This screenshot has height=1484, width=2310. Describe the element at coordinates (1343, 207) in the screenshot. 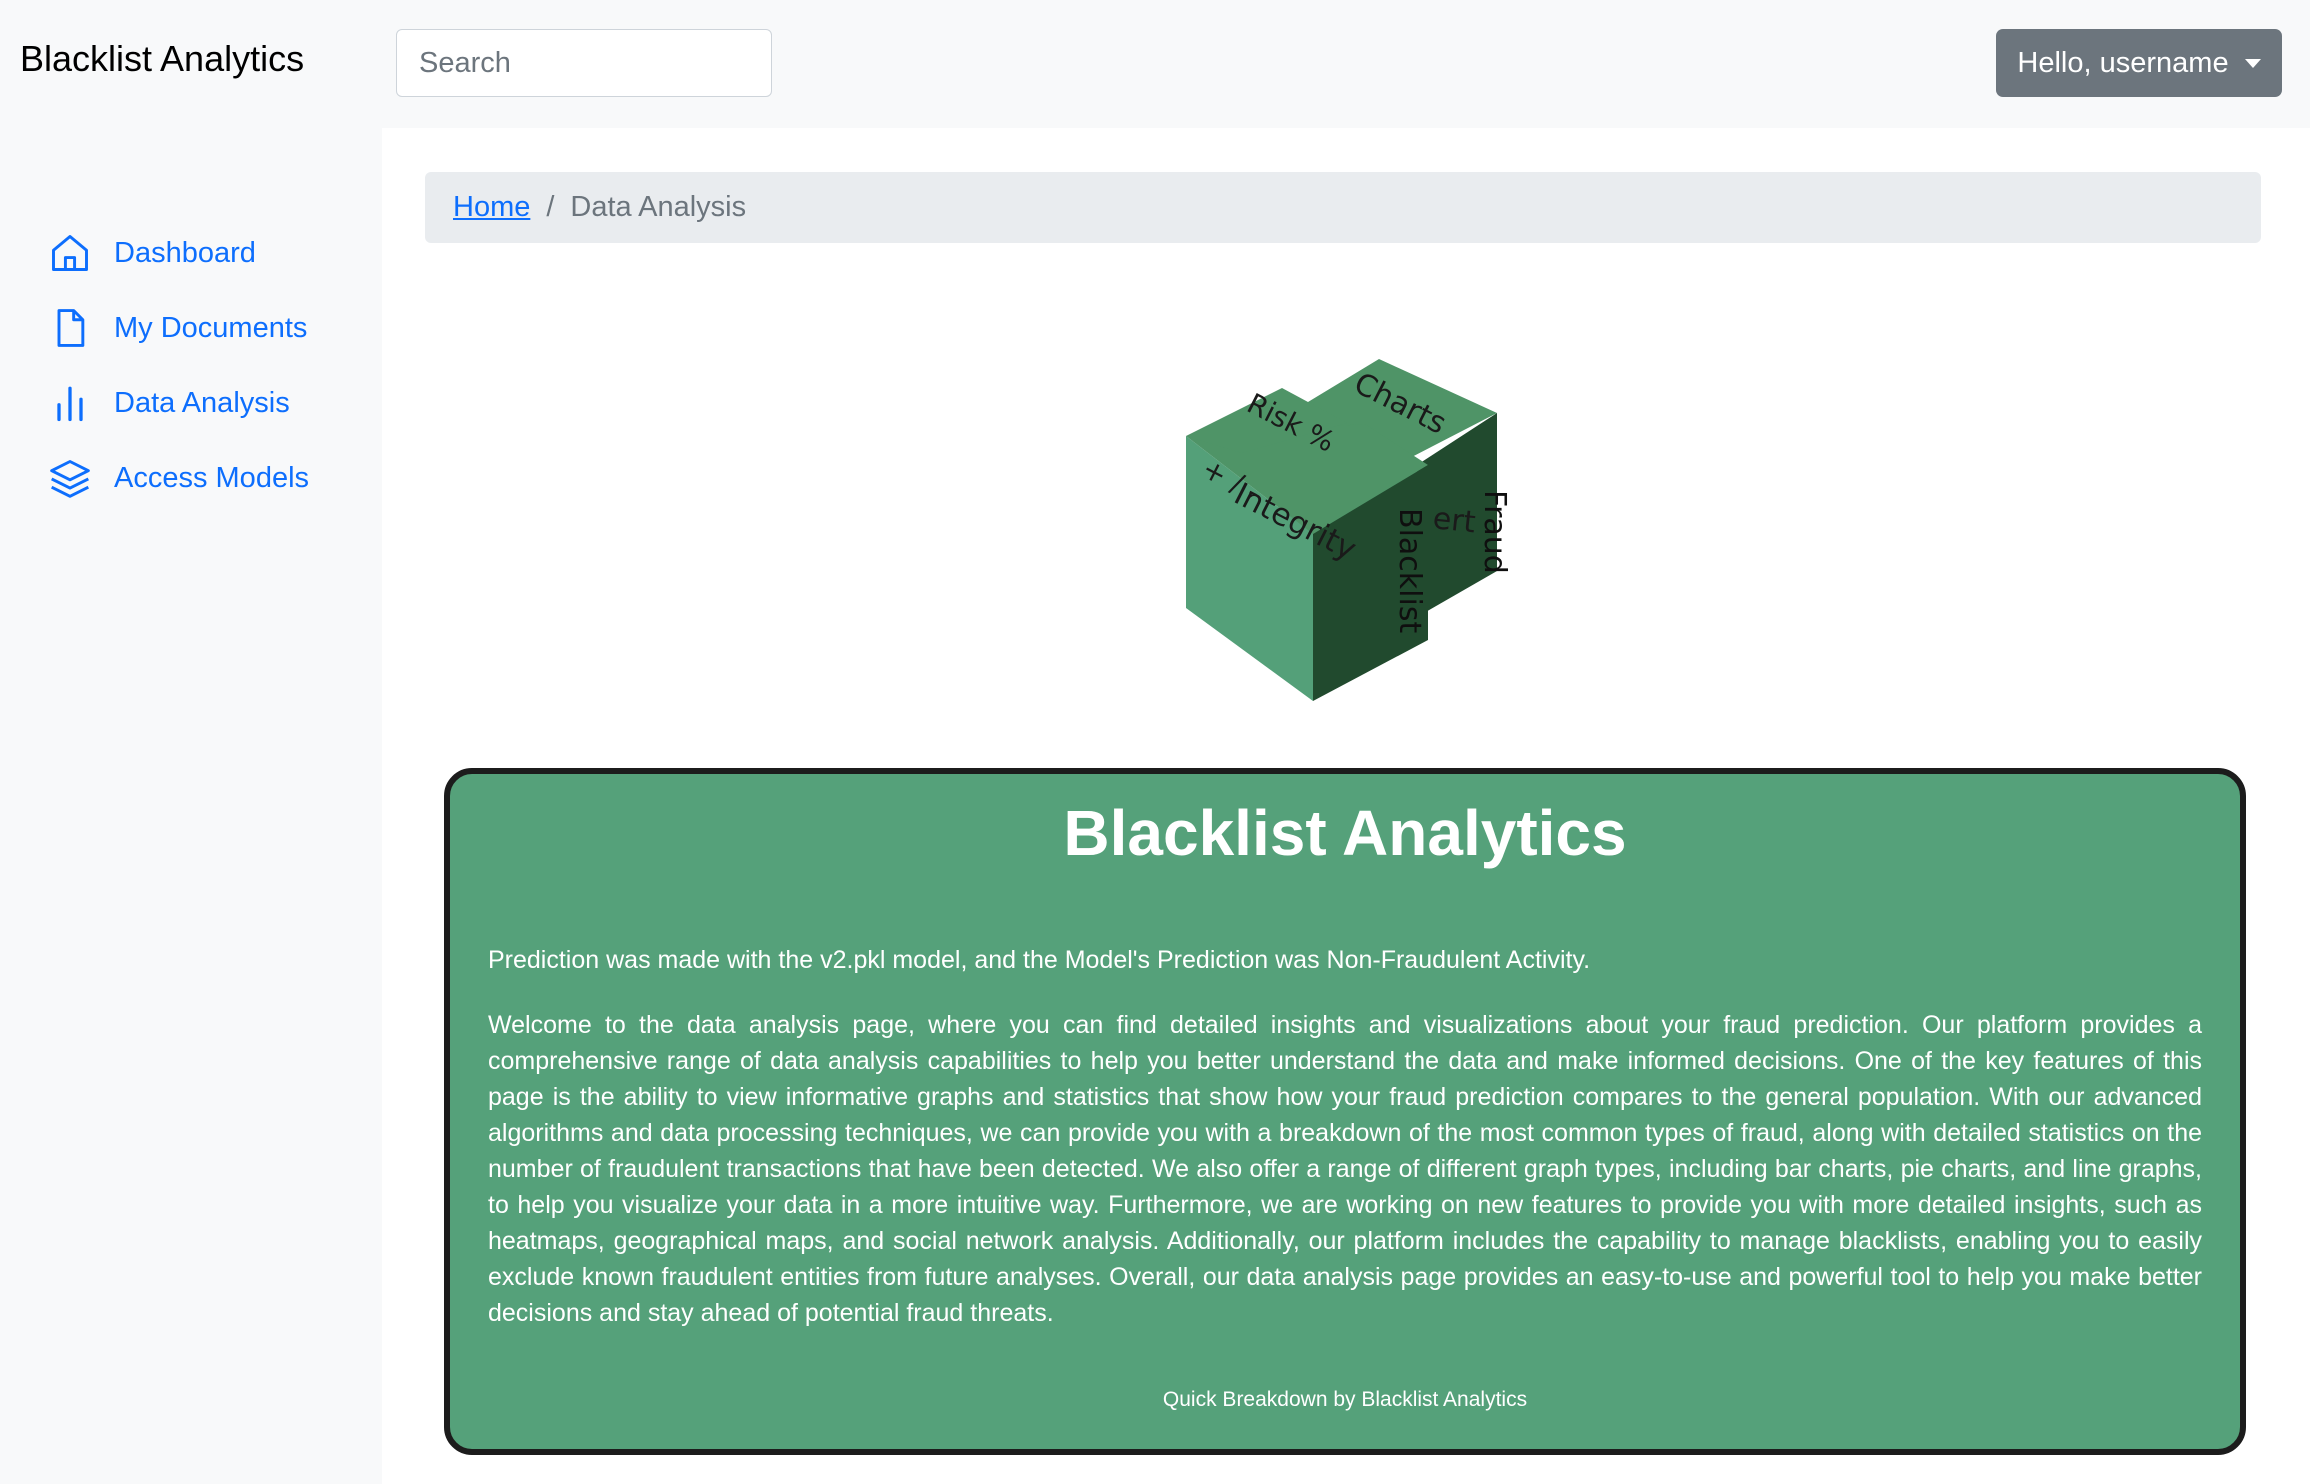

I see `breadcrumb: Home / Data Analysis` at that location.